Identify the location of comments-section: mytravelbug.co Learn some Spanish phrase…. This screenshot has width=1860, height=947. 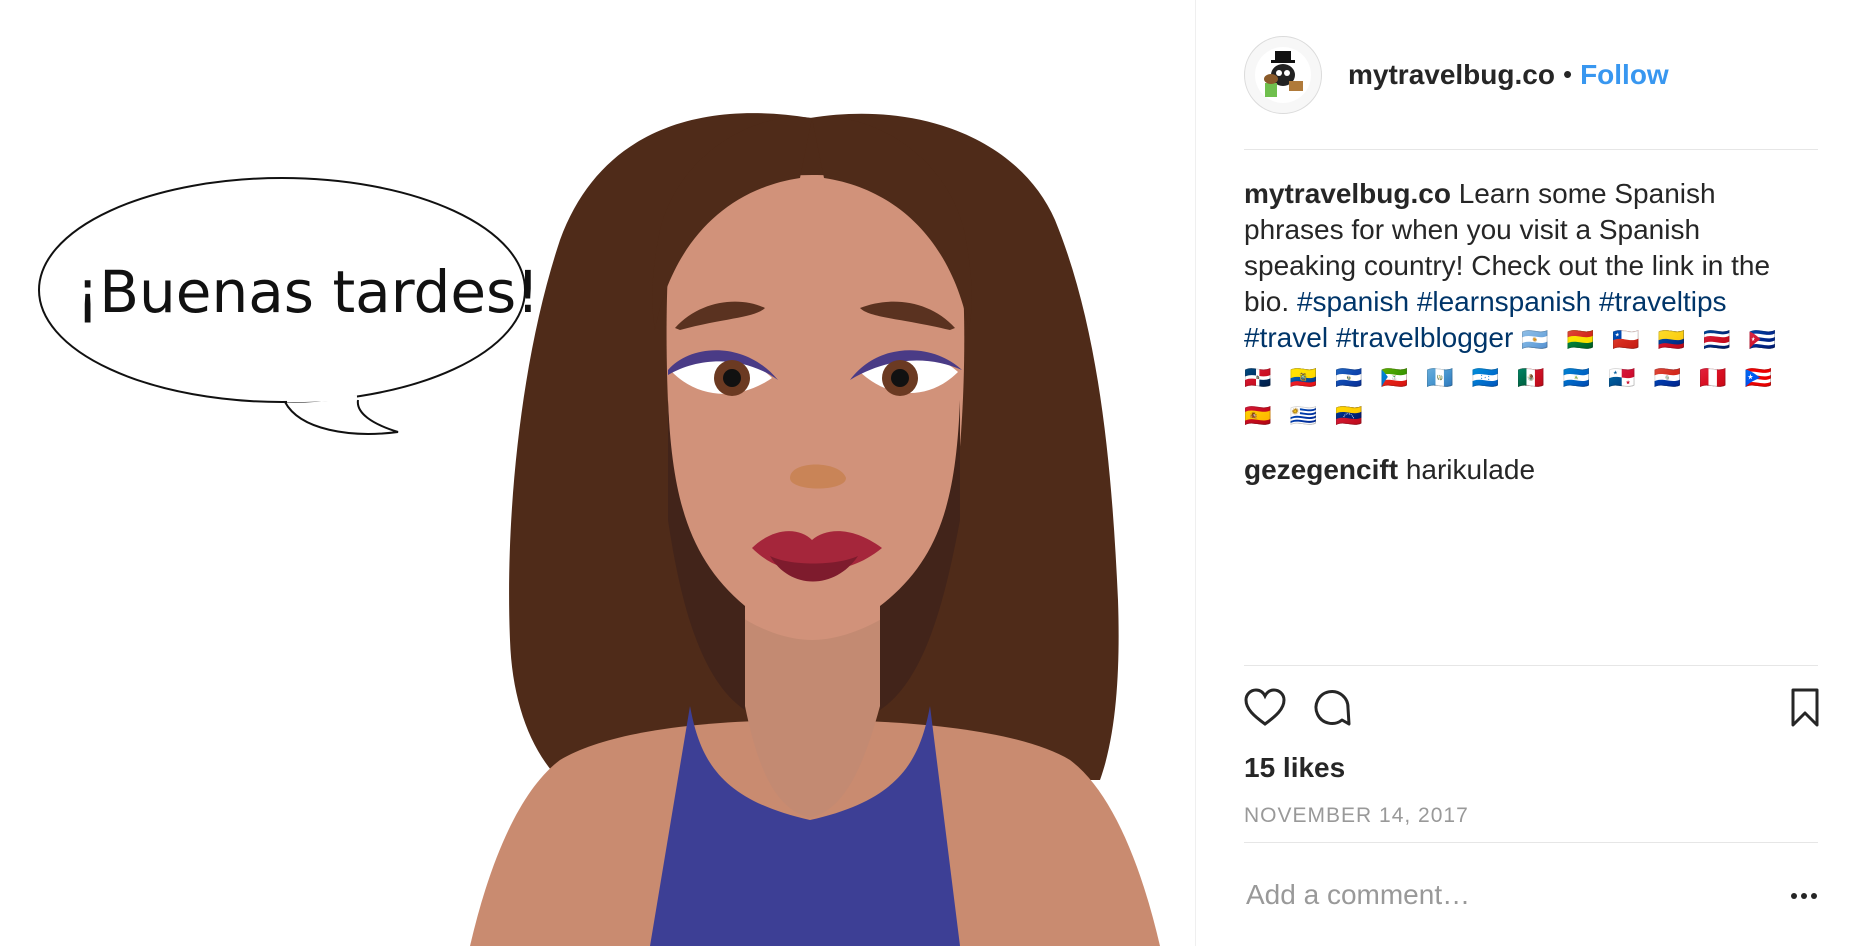
(1531, 332).